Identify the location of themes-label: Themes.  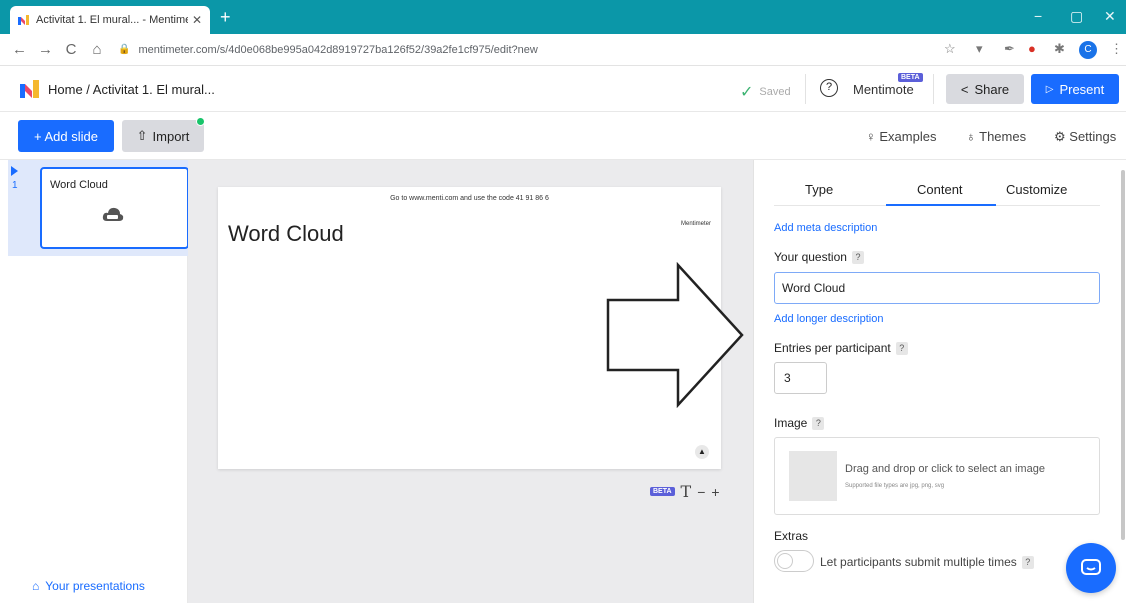
(1003, 136).